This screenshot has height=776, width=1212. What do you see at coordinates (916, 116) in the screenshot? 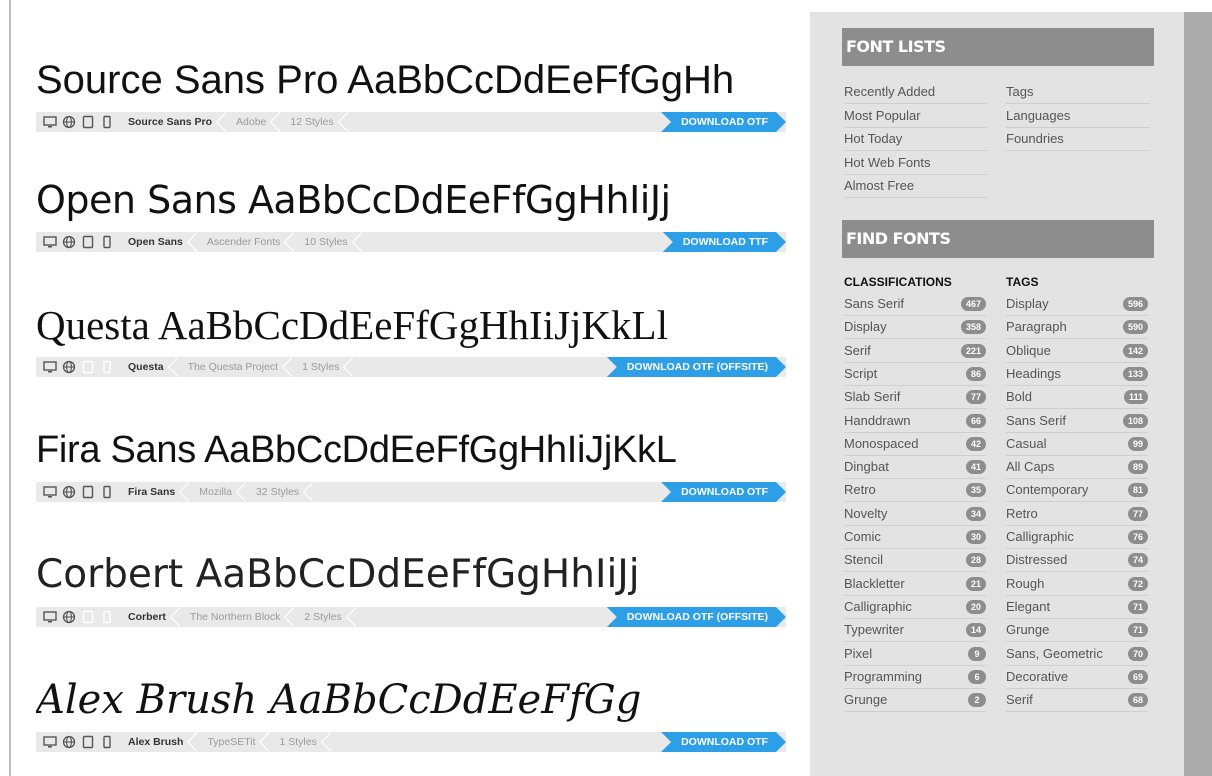
I see `font-list-link: Most Popular` at bounding box center [916, 116].